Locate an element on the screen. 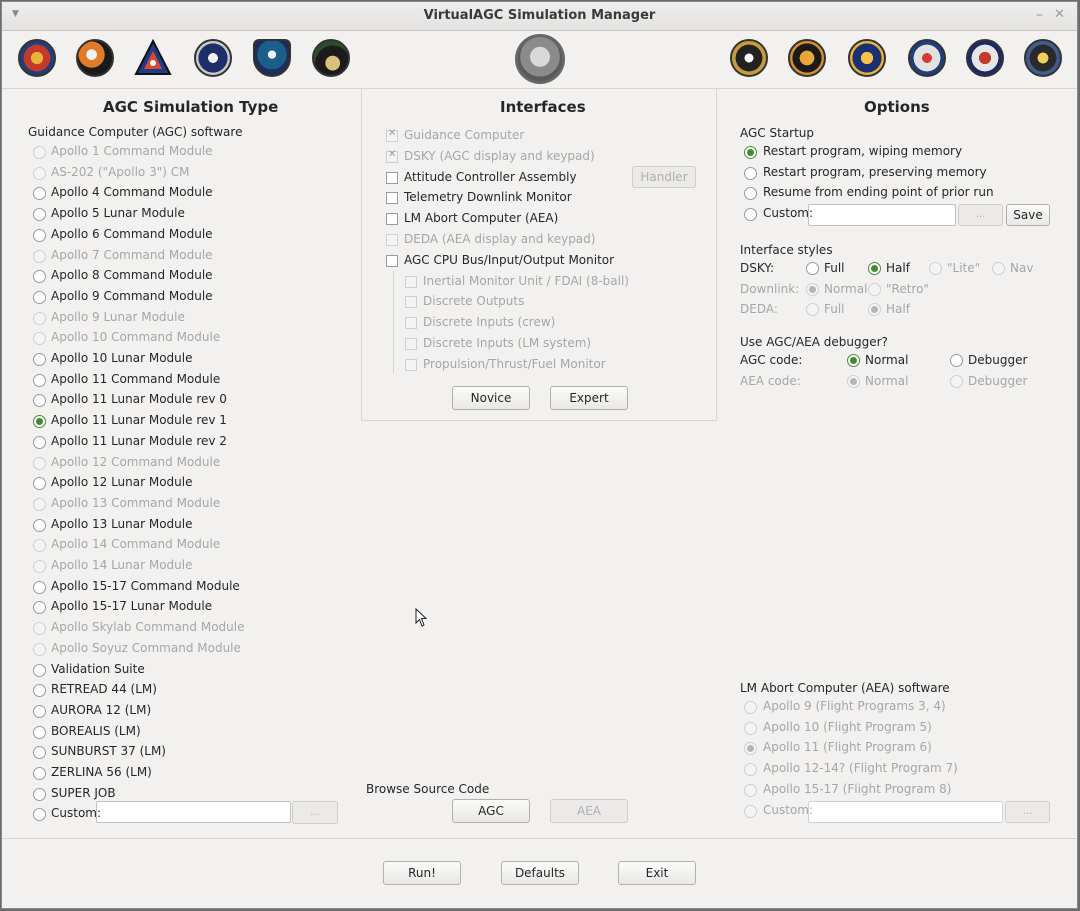 This screenshot has height=911, width=1080. agc-sunburst-37-lm-radio is located at coordinates (39, 753).